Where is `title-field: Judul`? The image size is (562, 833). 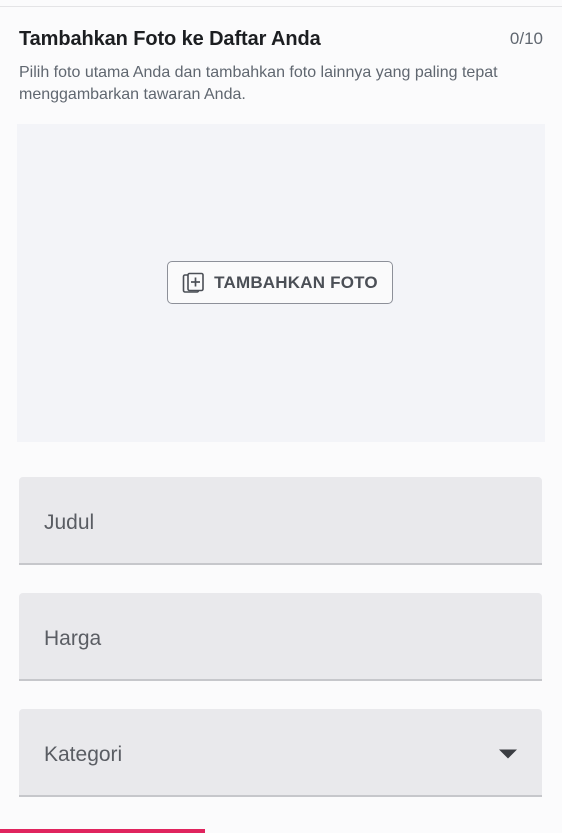 title-field: Judul is located at coordinates (280, 521).